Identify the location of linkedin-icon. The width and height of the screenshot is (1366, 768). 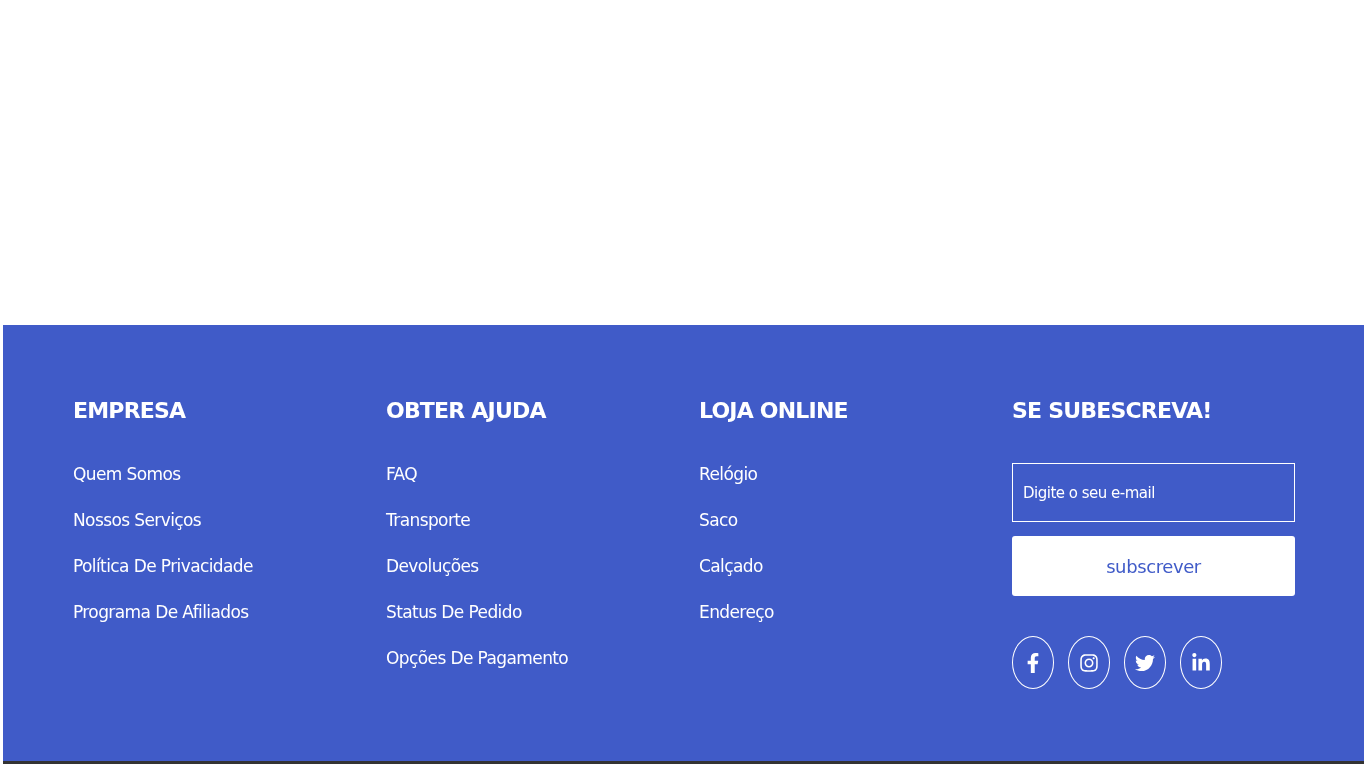
(1201, 662).